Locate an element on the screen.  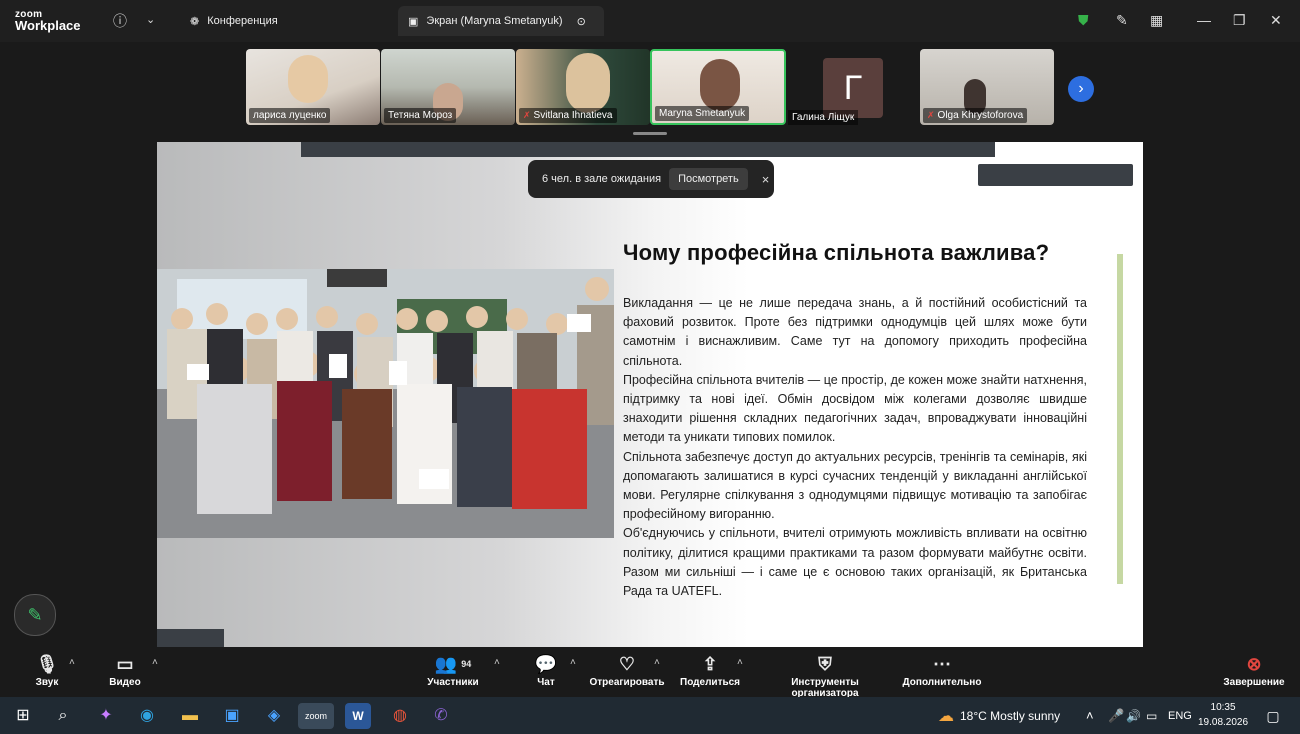
annotate-icon: ✎ is located at coordinates (1122, 20).